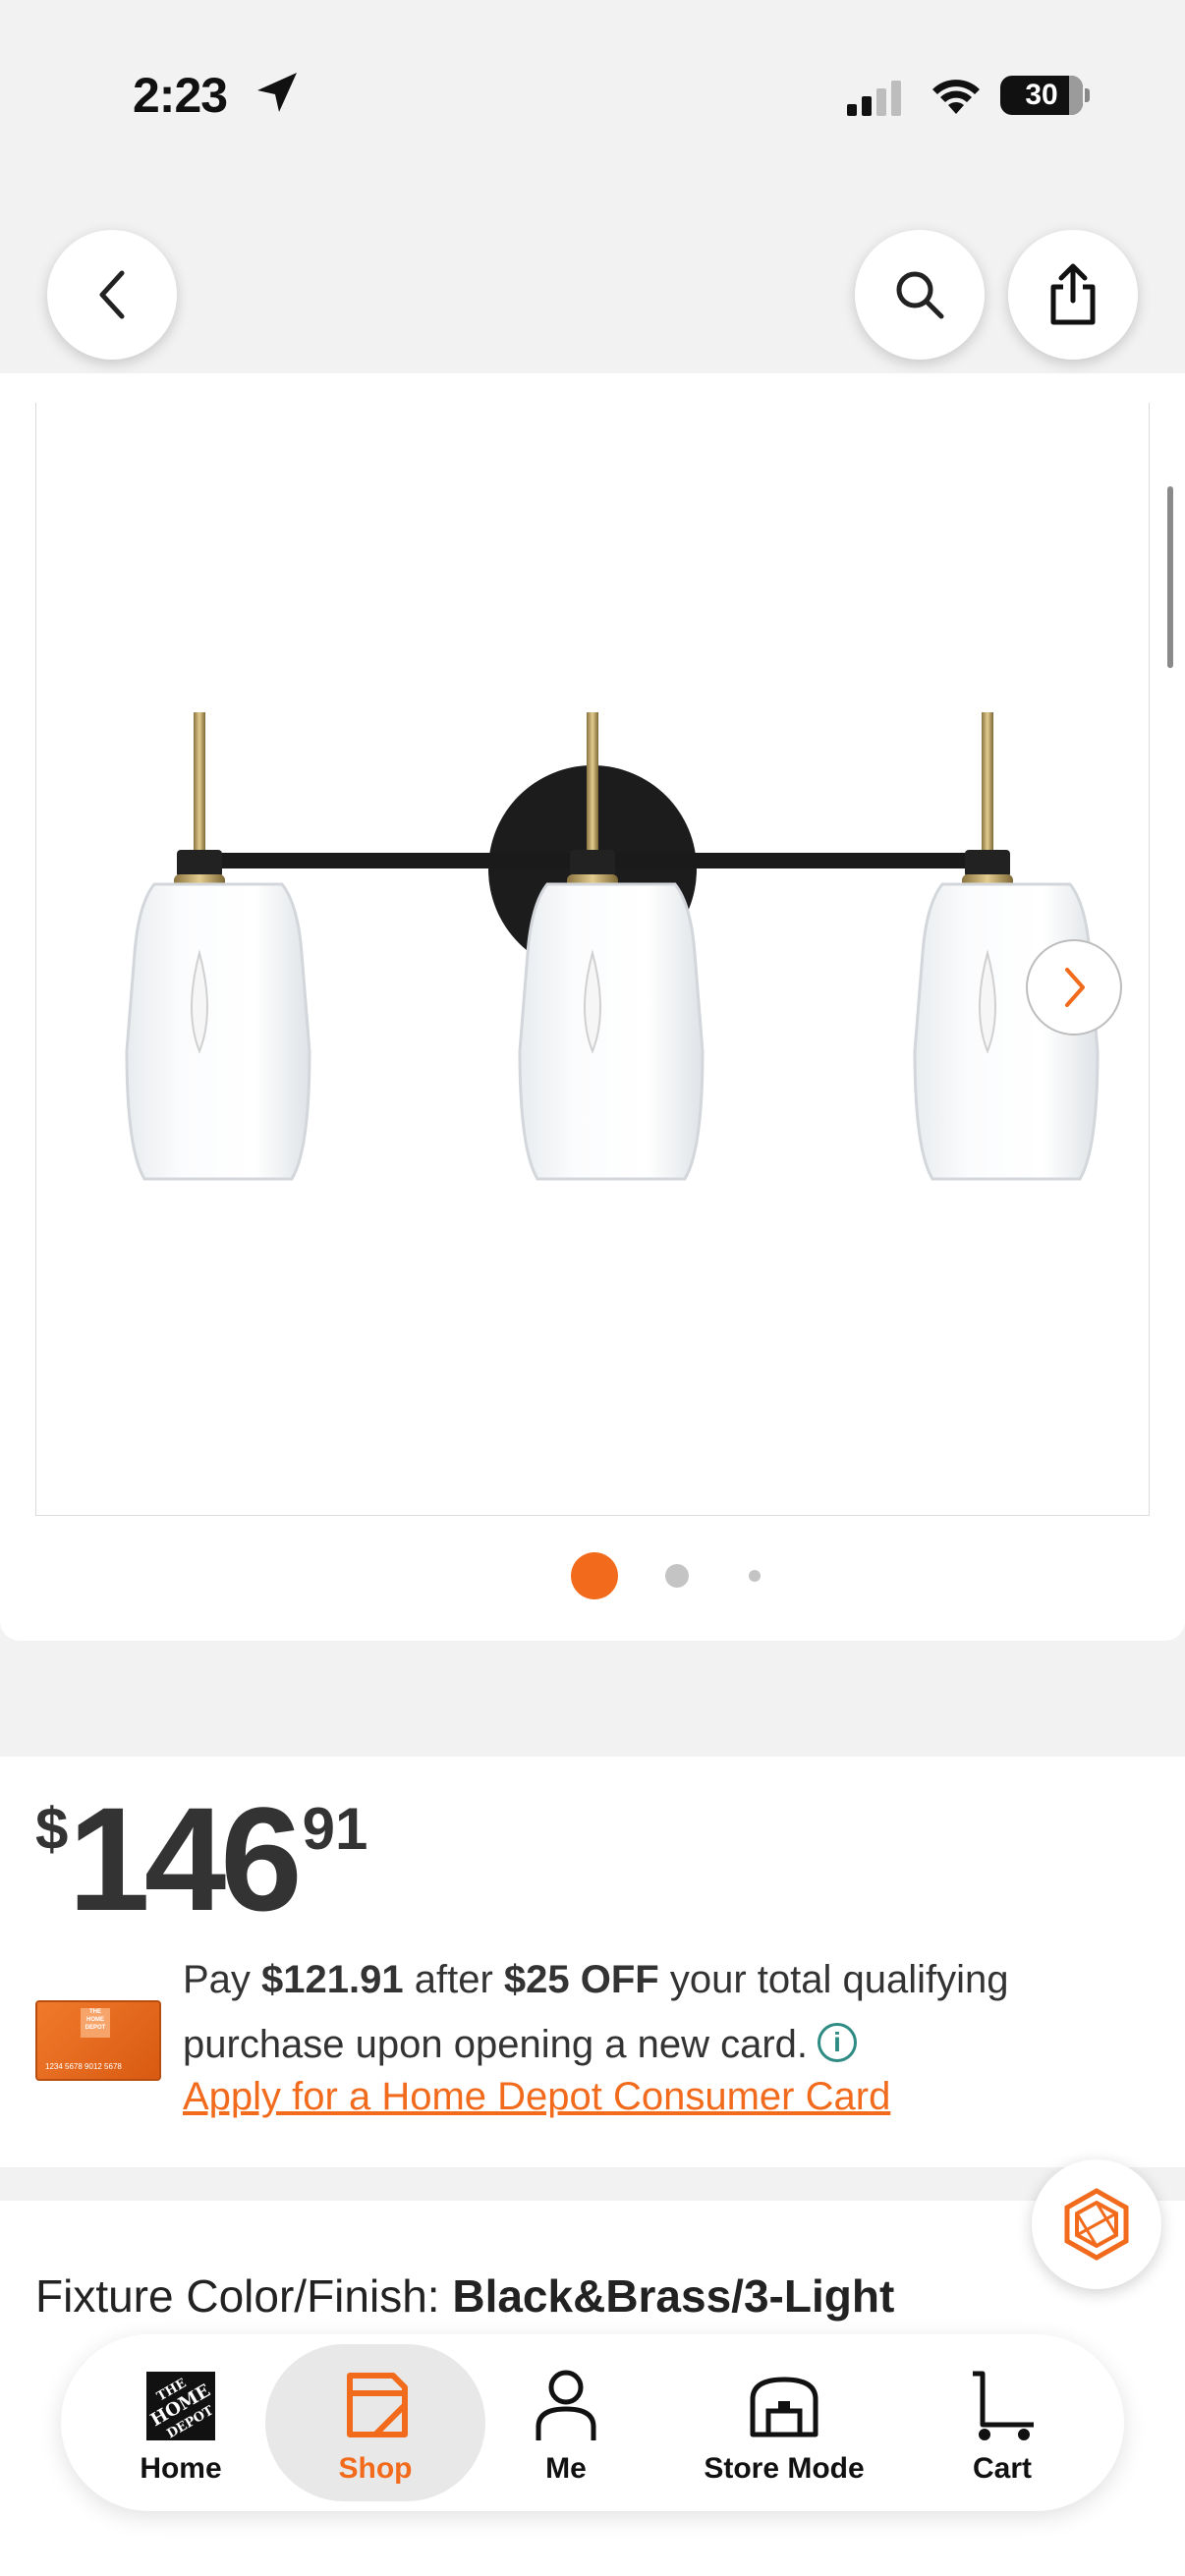  I want to click on next-image-button, so click(1074, 987).